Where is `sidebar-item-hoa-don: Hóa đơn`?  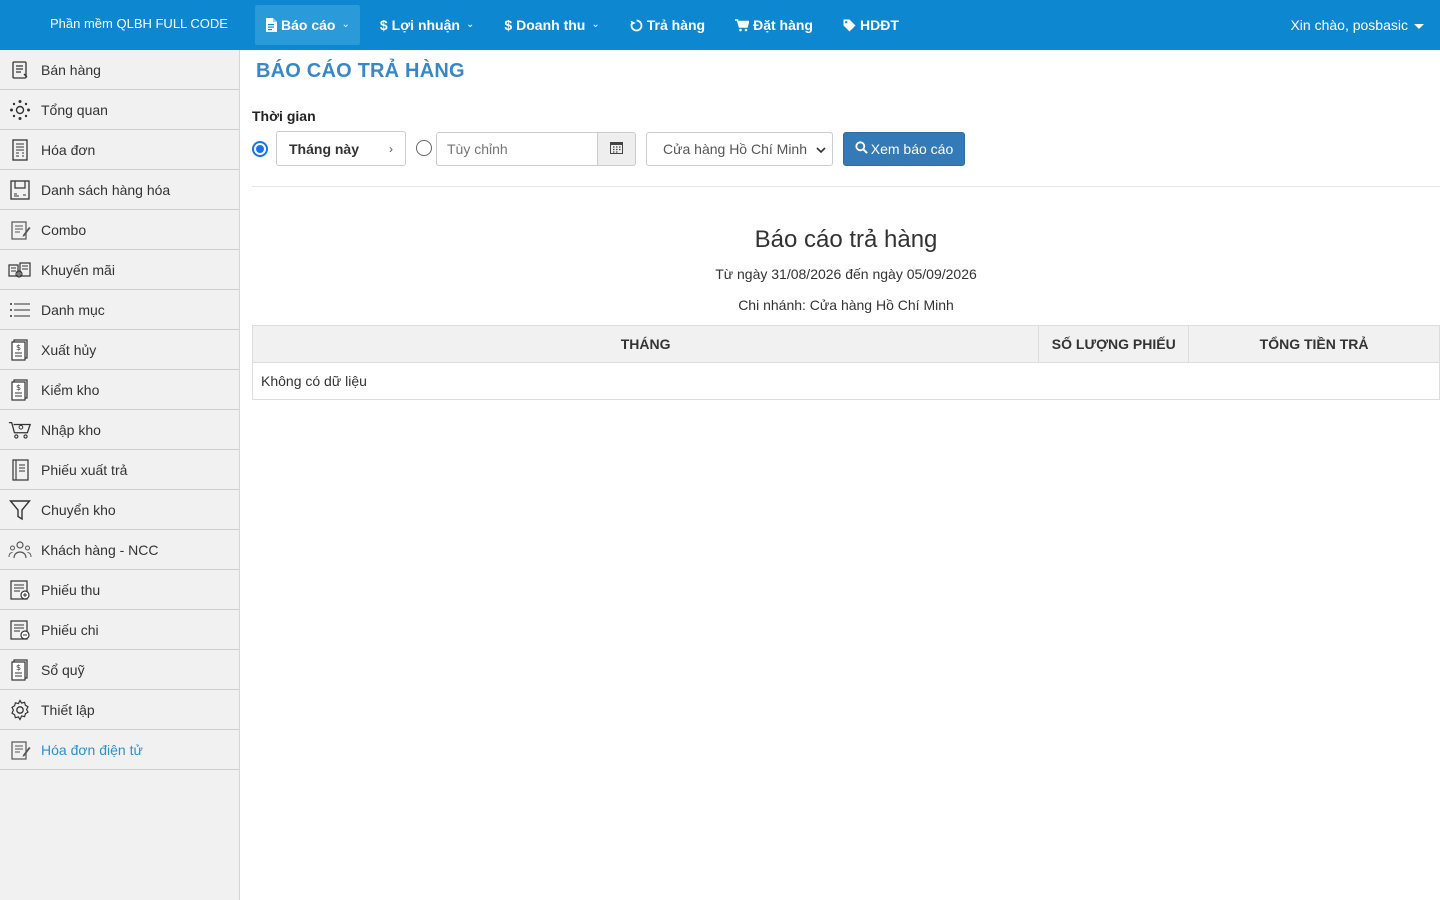 sidebar-item-hoa-don: Hóa đơn is located at coordinates (119, 150).